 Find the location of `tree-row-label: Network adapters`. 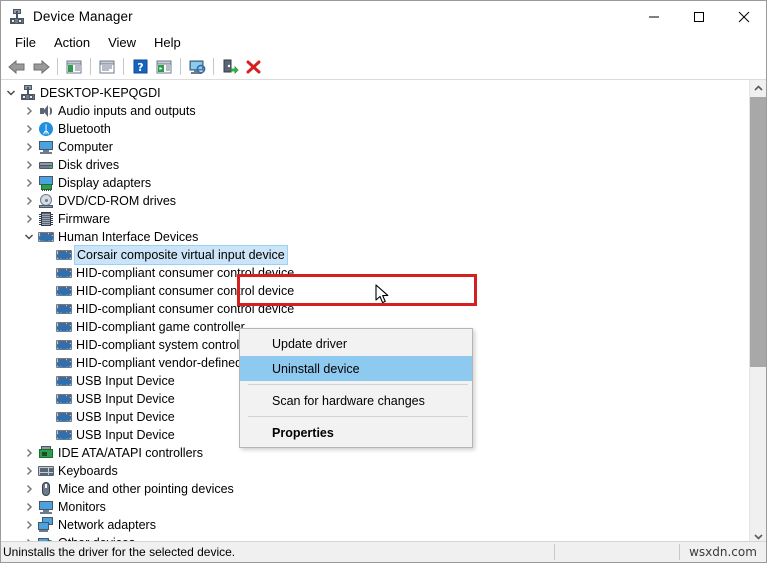

tree-row-label: Network adapters is located at coordinates (107, 525).